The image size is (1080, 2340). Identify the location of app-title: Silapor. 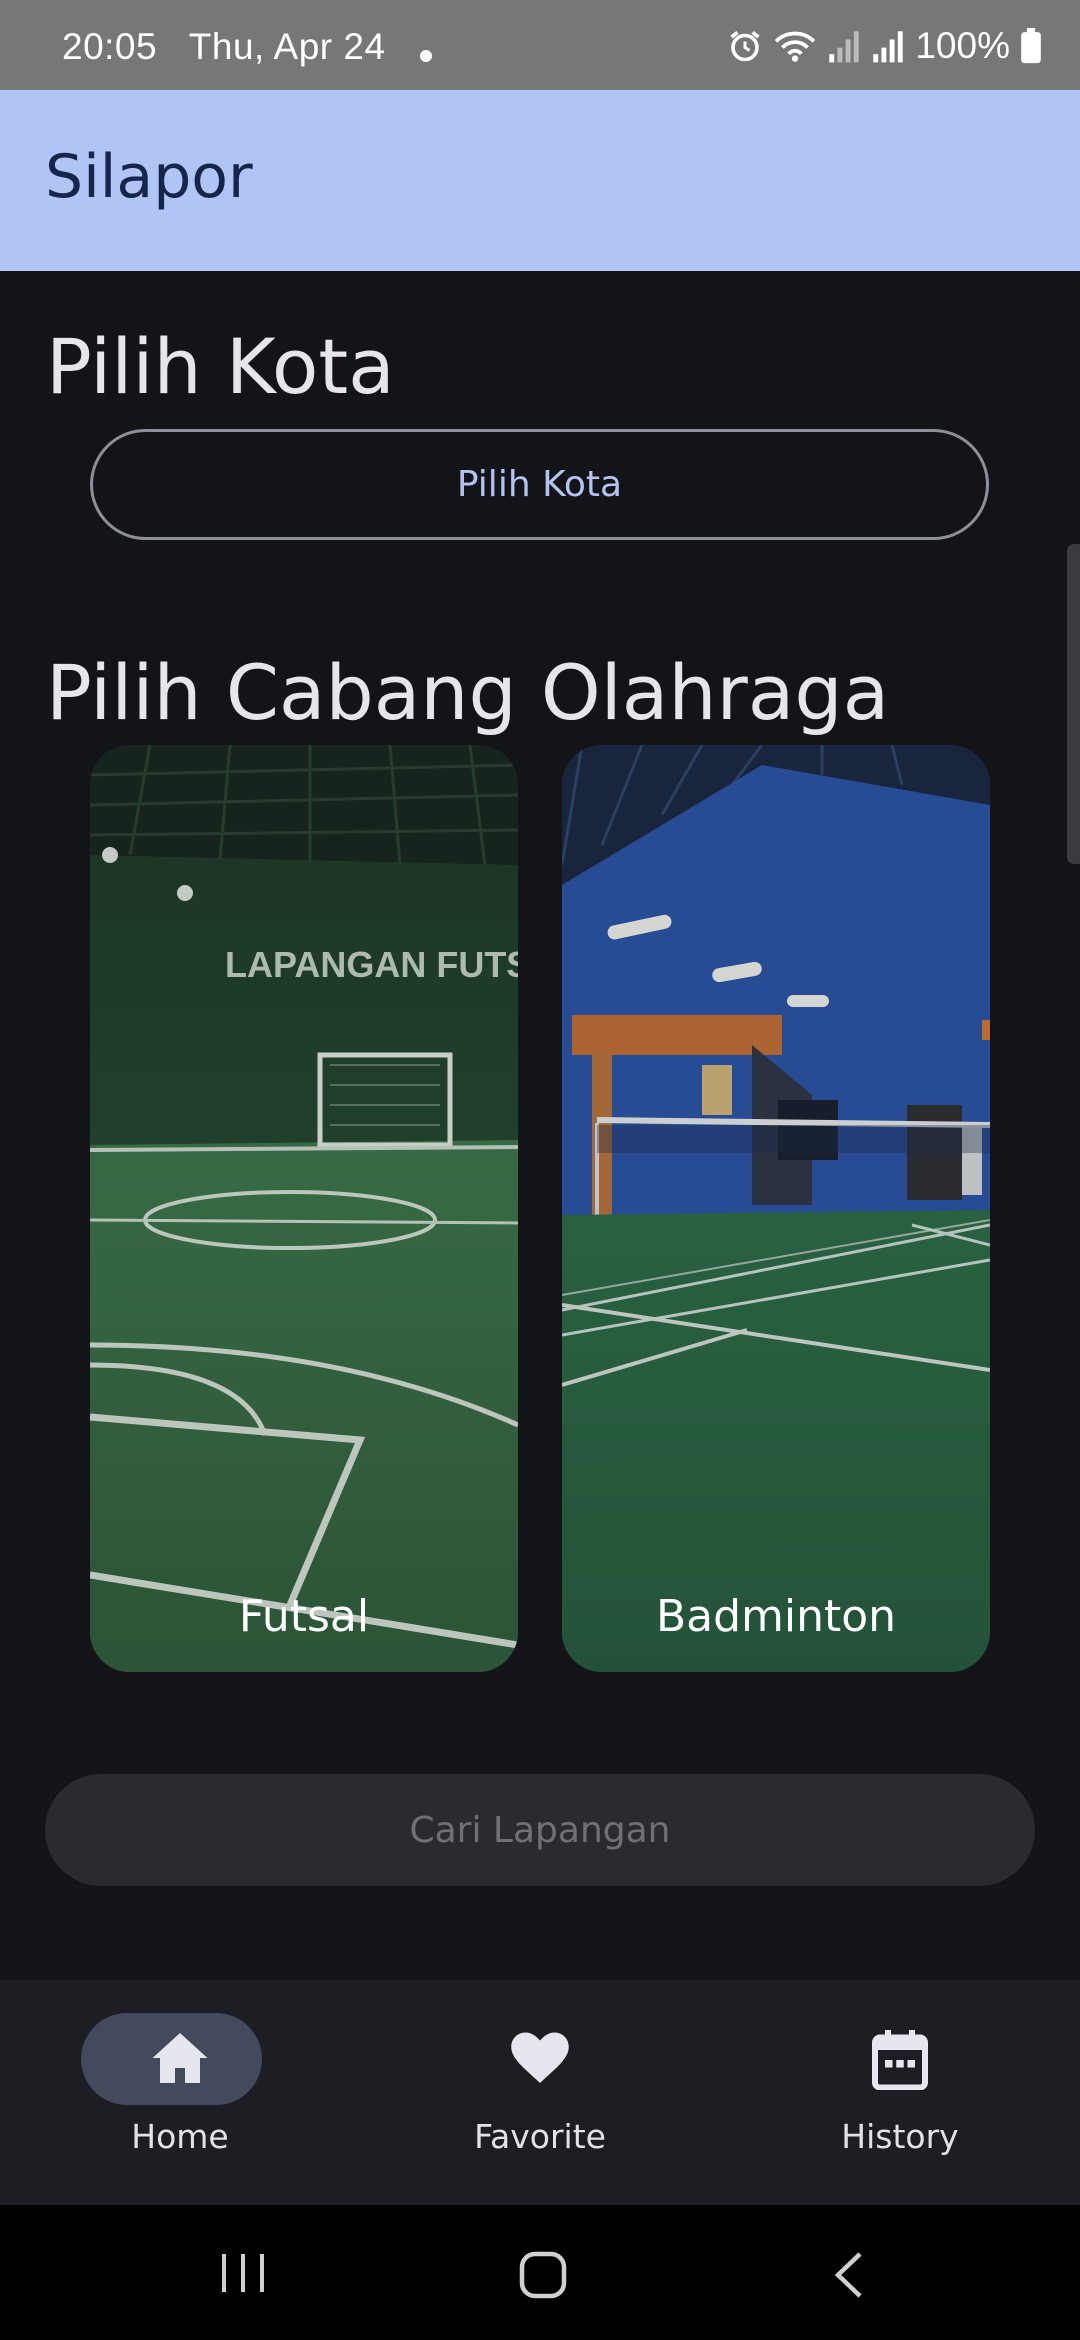
(149, 177).